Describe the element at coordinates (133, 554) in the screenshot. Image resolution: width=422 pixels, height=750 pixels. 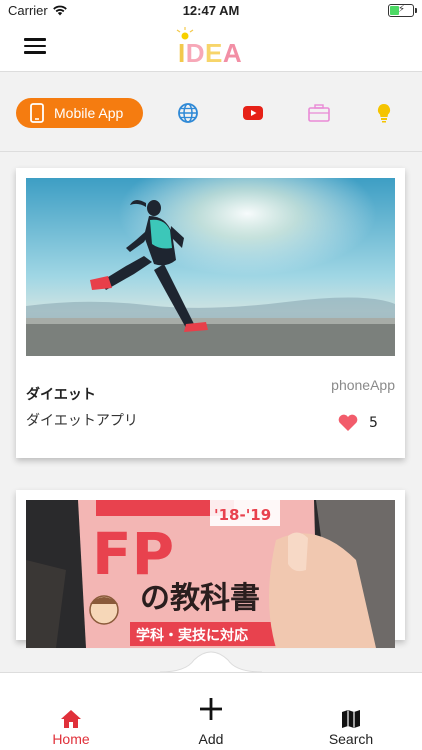
I see `textbook-headline: FP` at that location.